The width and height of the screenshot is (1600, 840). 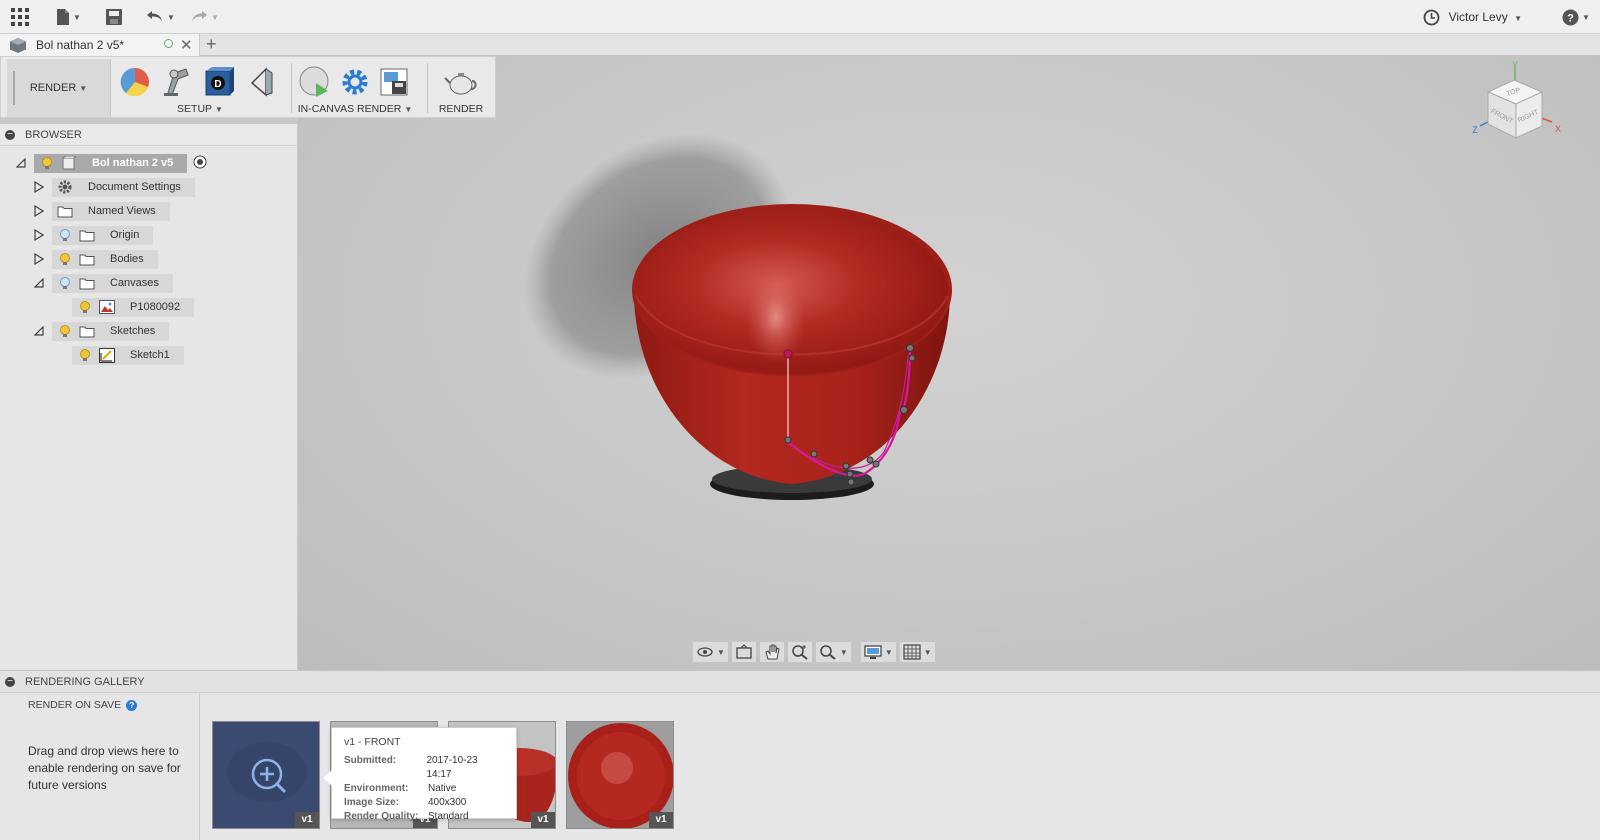 I want to click on setup-menu: SETUP ▼, so click(x=200, y=109).